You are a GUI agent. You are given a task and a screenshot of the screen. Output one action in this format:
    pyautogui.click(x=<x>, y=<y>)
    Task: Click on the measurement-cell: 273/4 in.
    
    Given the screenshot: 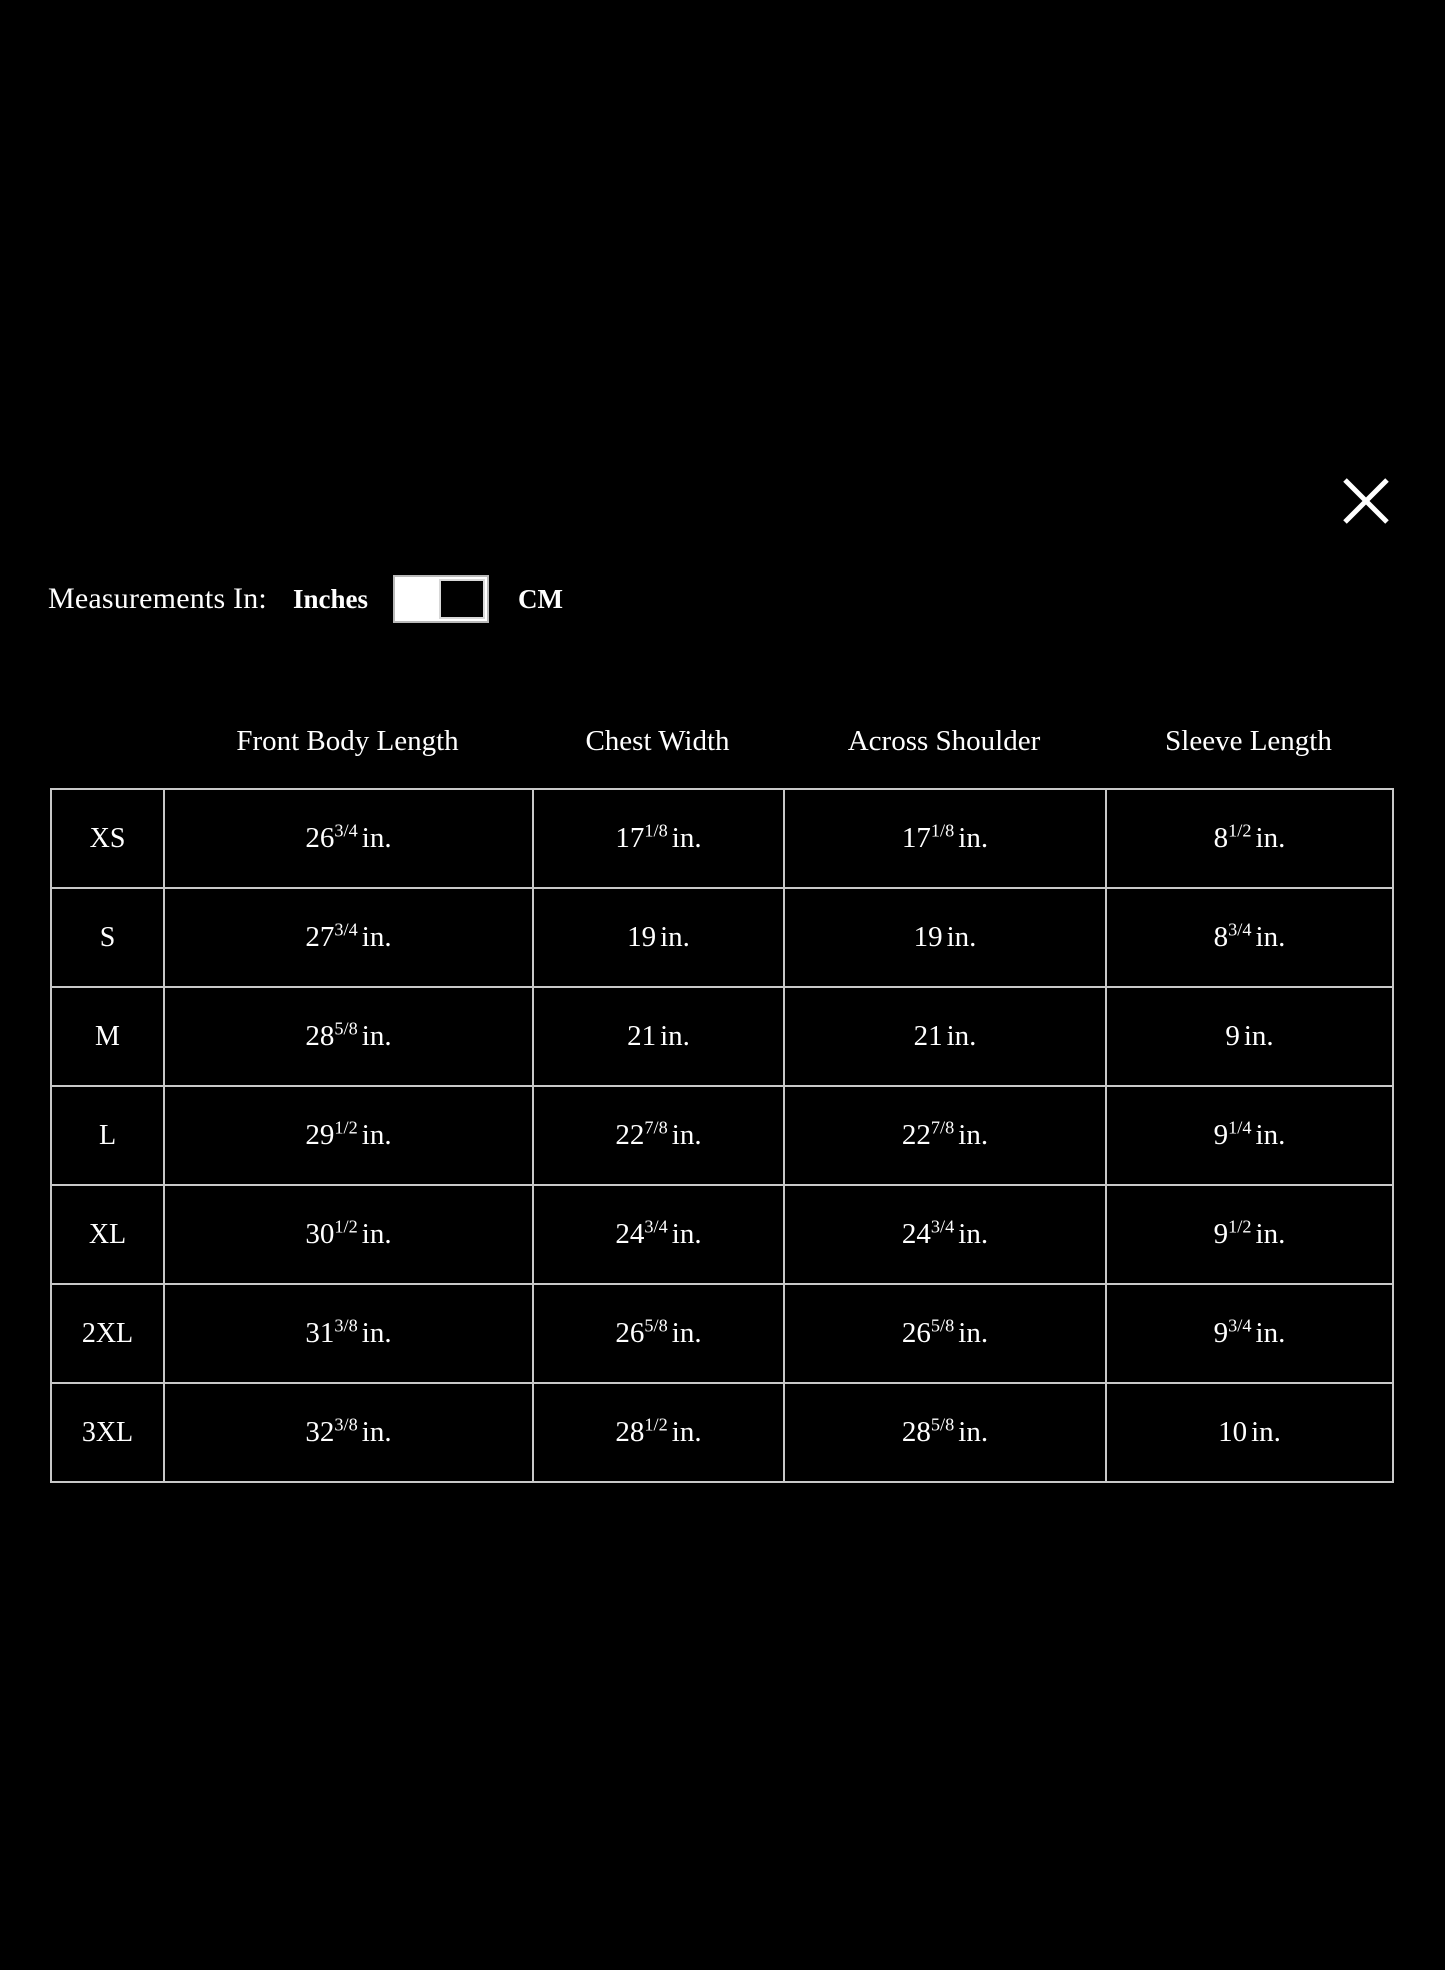 What is the action you would take?
    pyautogui.click(x=348, y=937)
    